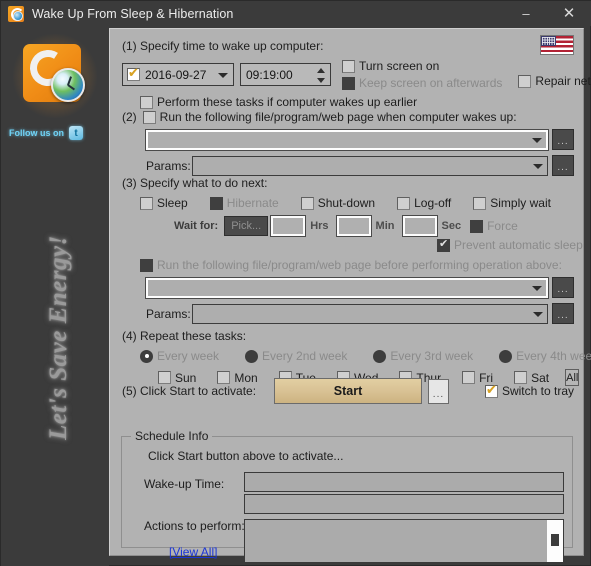 This screenshot has height=566, width=591. I want to click on keep-screen-on-row: Keep screen on afterwards, so click(422, 83).